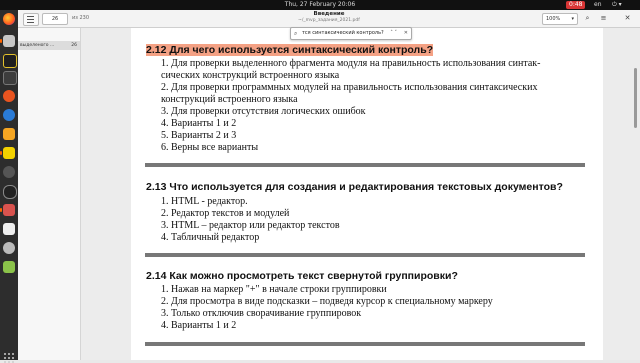 This screenshot has height=363, width=640. What do you see at coordinates (572, 19) in the screenshot?
I see `chevron-down-icon: ▾` at bounding box center [572, 19].